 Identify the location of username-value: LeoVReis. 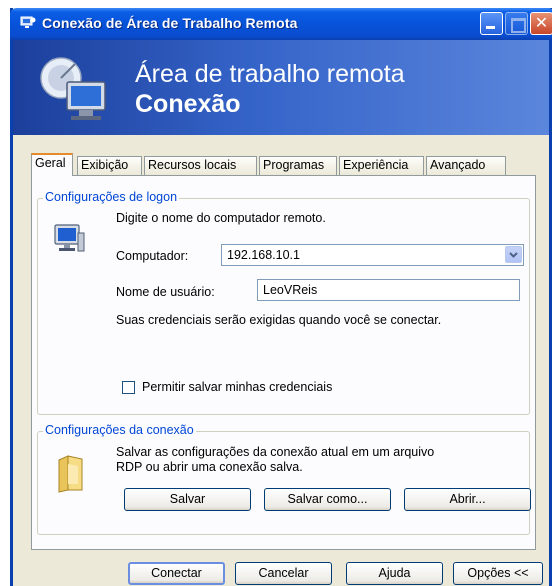
(290, 290).